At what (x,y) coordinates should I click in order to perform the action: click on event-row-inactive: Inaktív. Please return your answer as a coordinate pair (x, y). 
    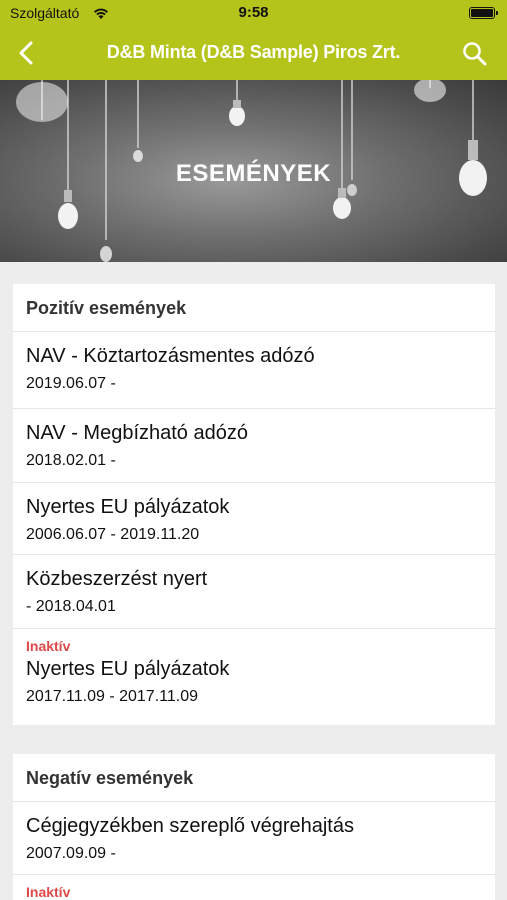
    Looking at the image, I should click on (254, 887).